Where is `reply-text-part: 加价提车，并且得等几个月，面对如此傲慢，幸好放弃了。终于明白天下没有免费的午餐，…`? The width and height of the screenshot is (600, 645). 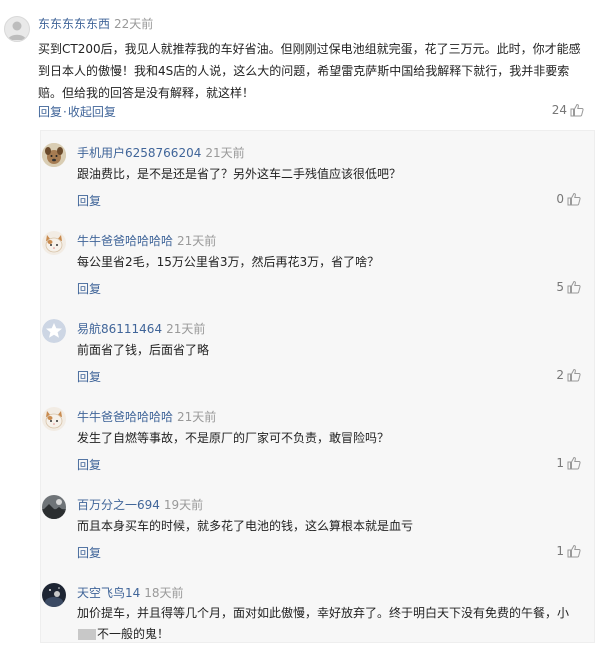 reply-text-part: 加价提车，并且得等几个月，面对如此傲慢，幸好放弃了。终于明白天下没有免费的午餐，… is located at coordinates (323, 613).